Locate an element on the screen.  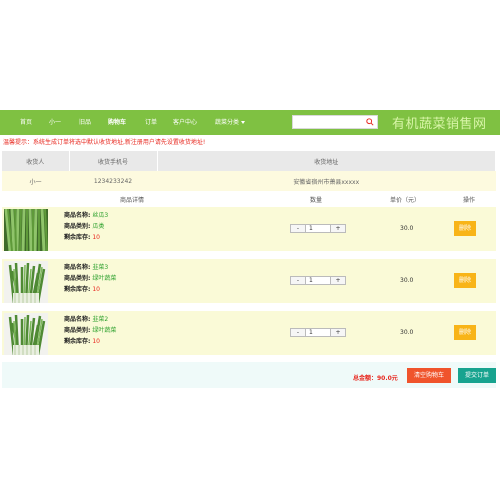
address-receiver: 小一 is located at coordinates (35, 181).